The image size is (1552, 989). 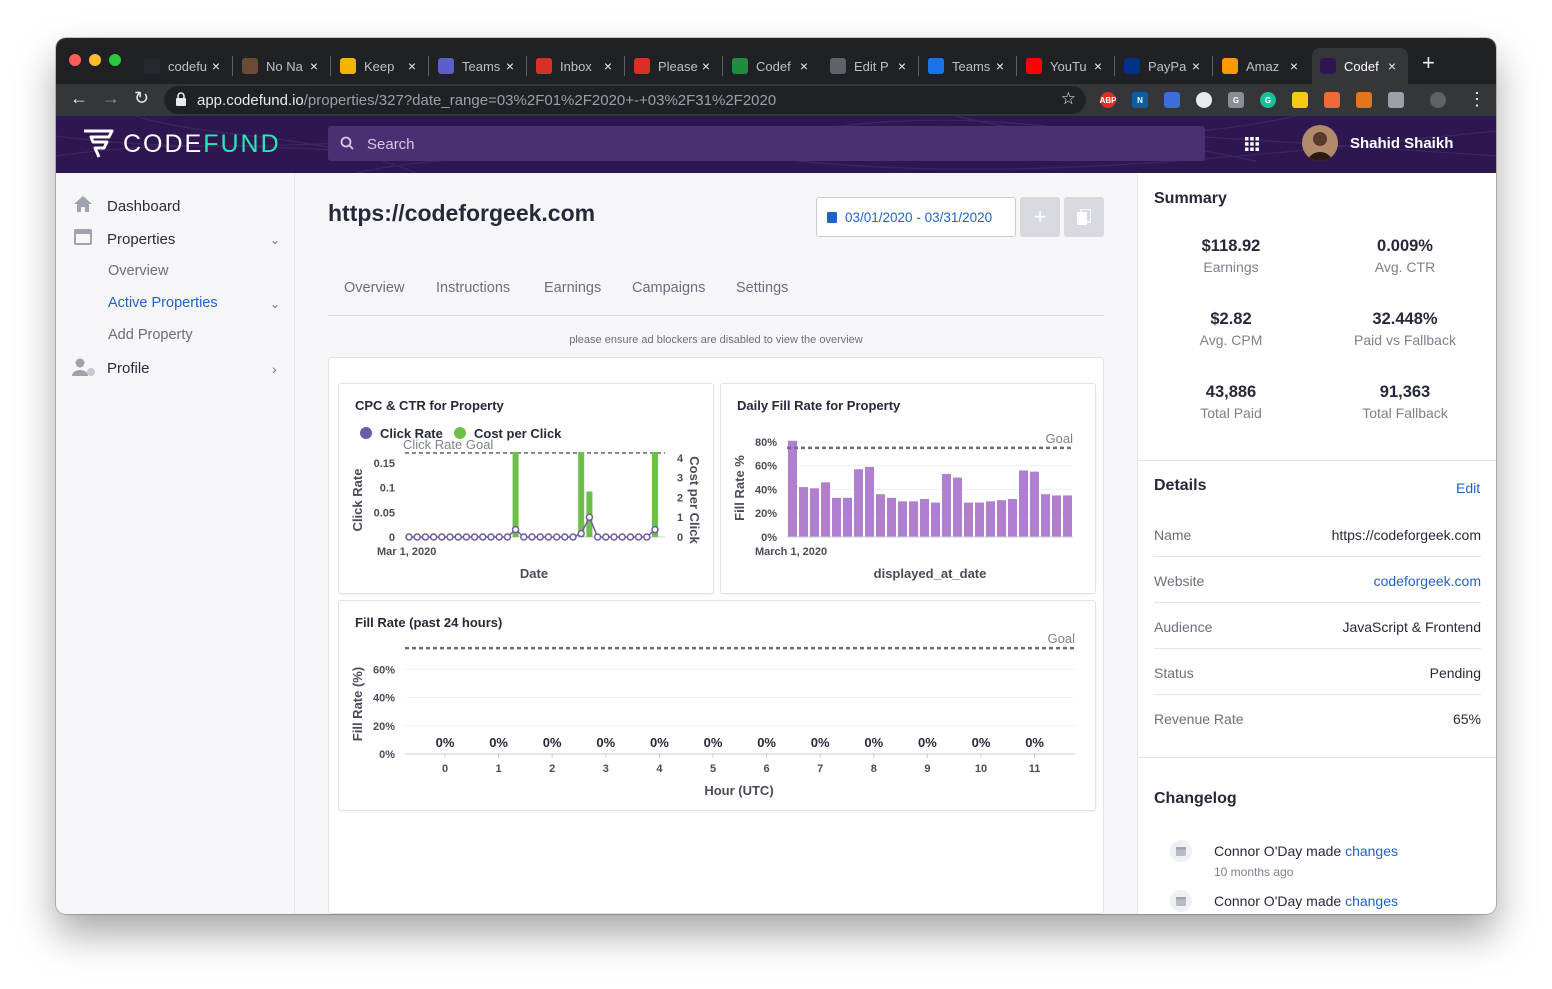 I want to click on user-photo, so click(x=1320, y=143).